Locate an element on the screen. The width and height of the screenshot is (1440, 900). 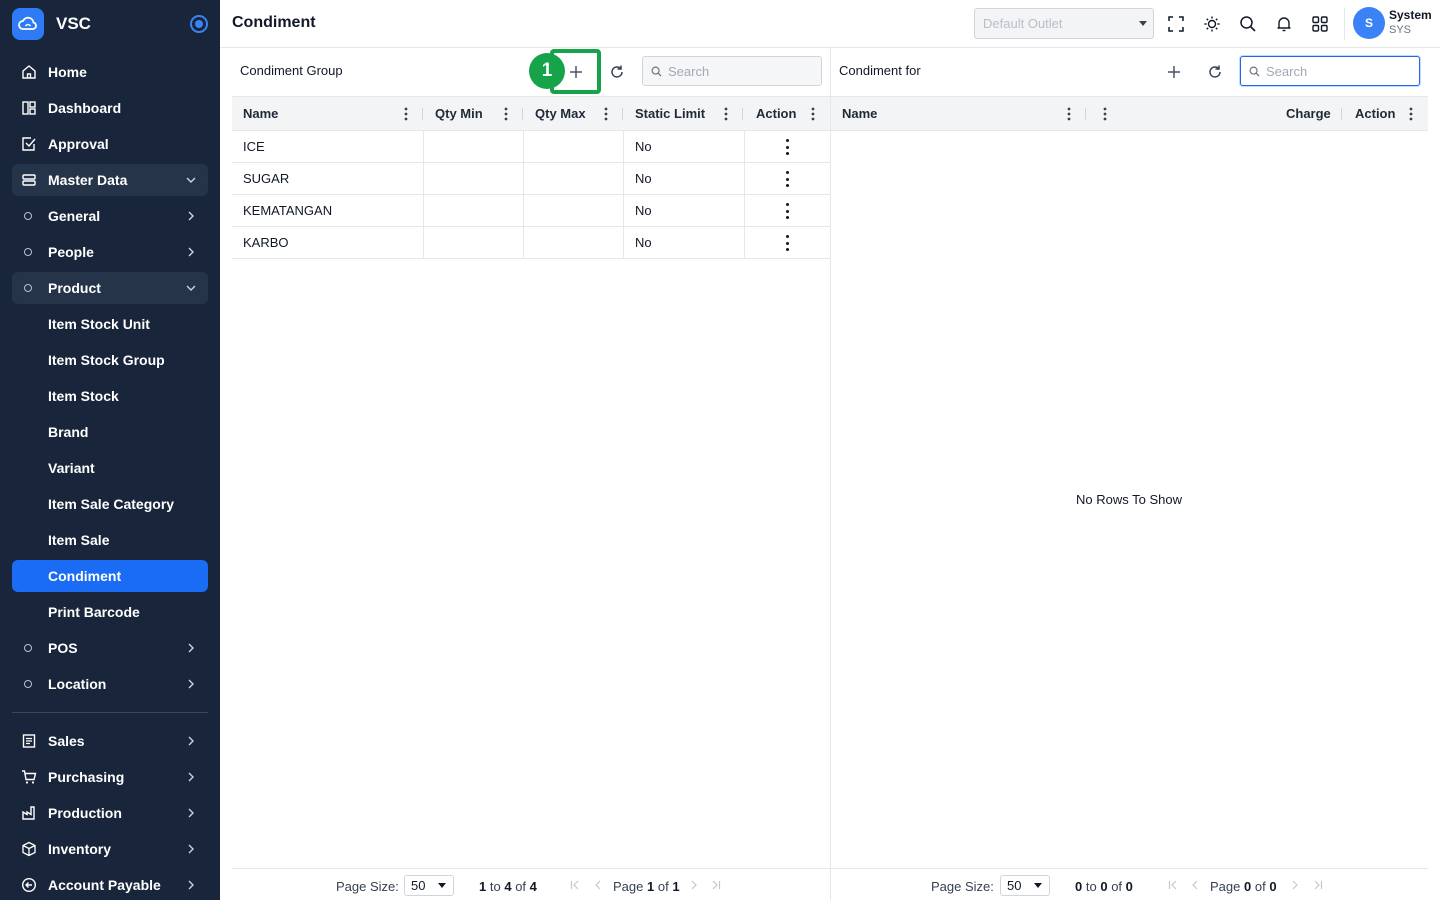
row-range: 0 to 0 of 0 is located at coordinates (1104, 886).